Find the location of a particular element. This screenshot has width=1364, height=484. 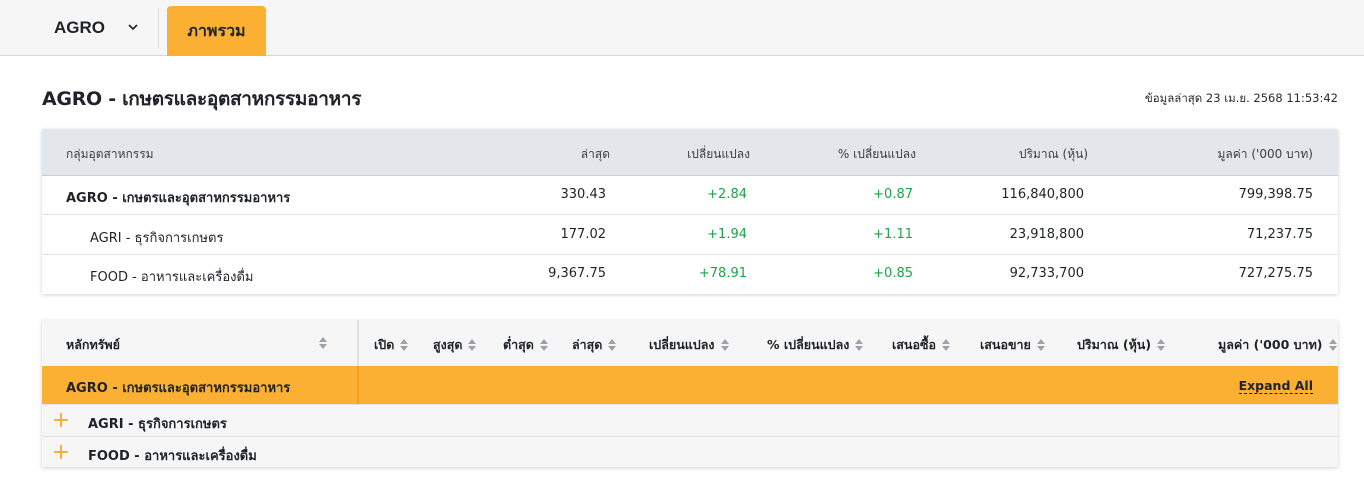

top-bar: AGRO ภาพรวม is located at coordinates (682, 28).